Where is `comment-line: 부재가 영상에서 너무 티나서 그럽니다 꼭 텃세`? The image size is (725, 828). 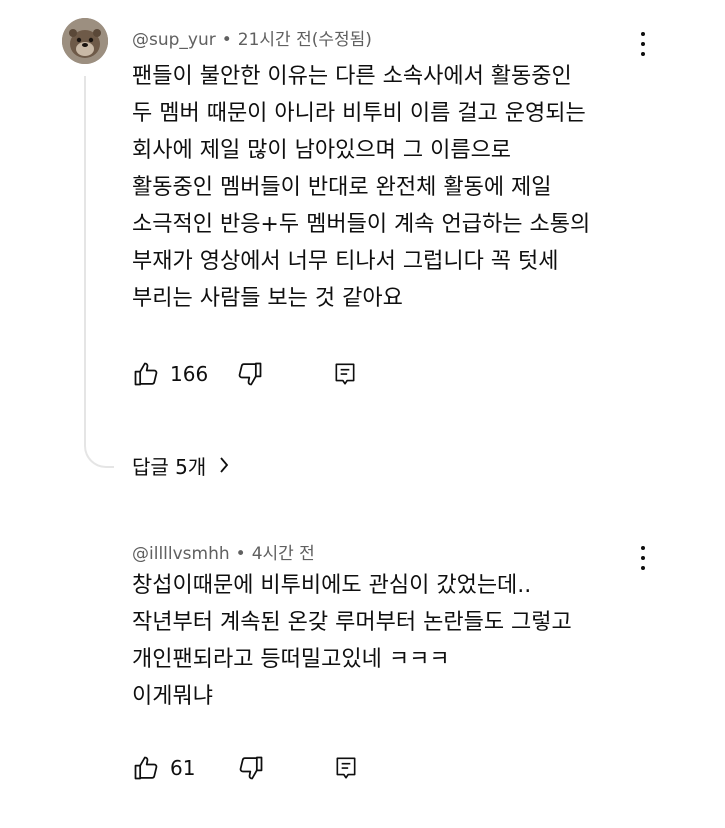
comment-line: 부재가 영상에서 너무 티나서 그럽니다 꼭 텃세 is located at coordinates (345, 261).